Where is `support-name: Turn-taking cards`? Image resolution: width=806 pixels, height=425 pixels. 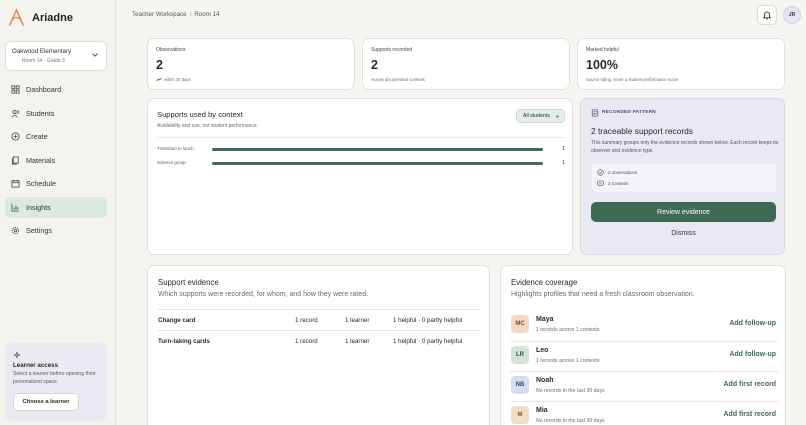 support-name: Turn-taking cards is located at coordinates (184, 341).